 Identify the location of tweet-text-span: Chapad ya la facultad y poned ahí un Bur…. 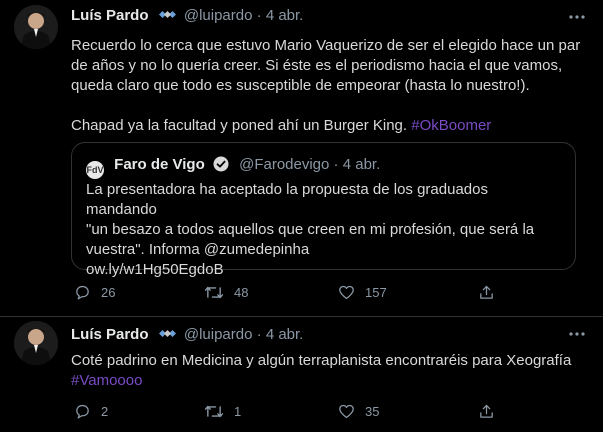
(239, 125).